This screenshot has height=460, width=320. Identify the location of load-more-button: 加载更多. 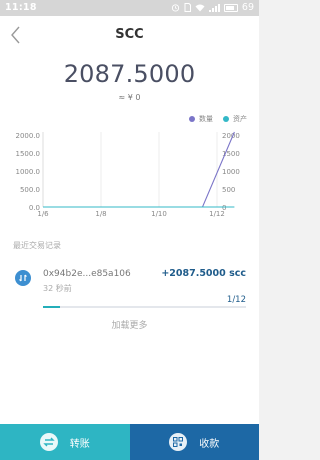
(129, 324).